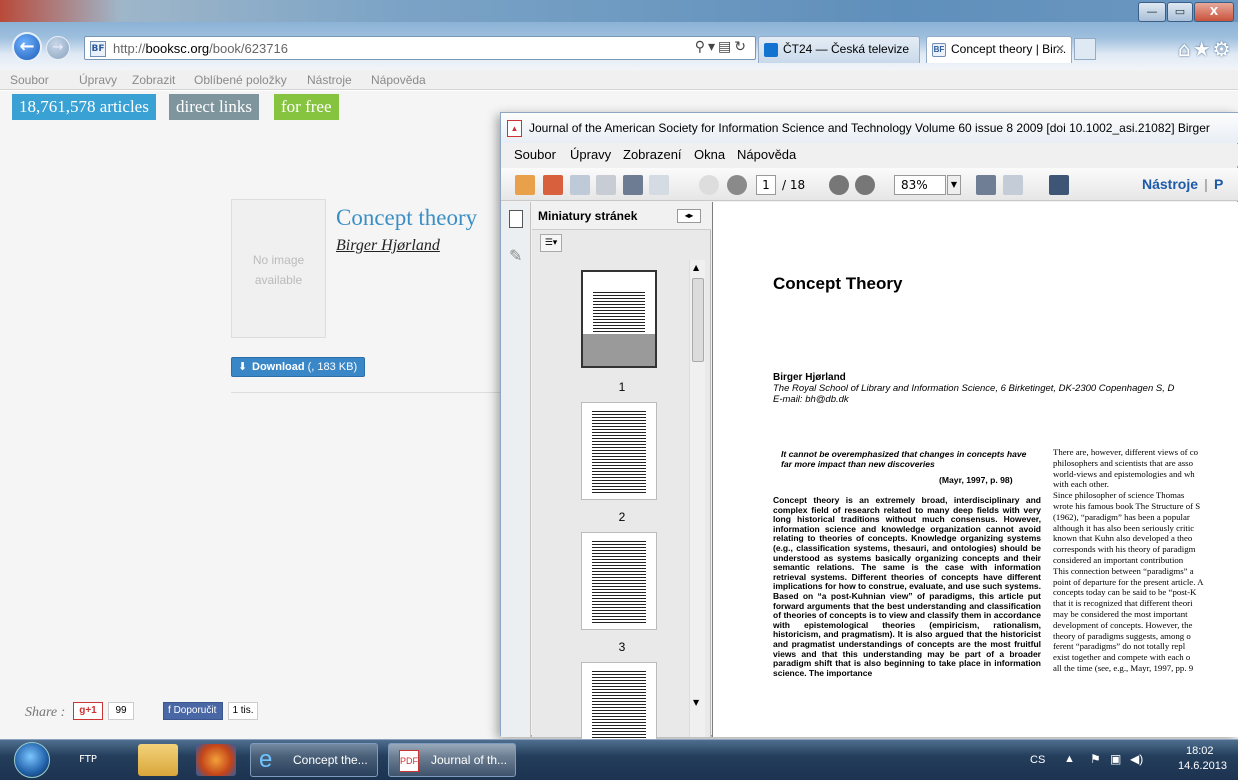 The width and height of the screenshot is (1238, 781). Describe the element at coordinates (553, 185) in the screenshot. I see `open-icon` at that location.